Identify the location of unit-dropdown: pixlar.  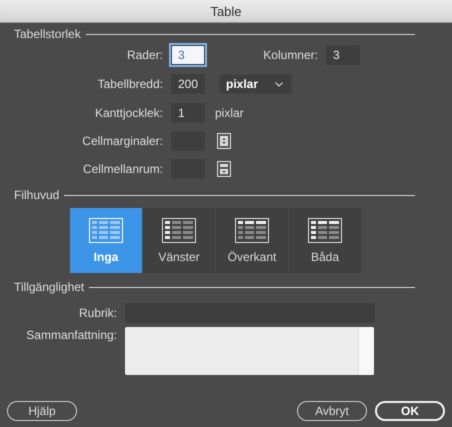
(255, 84).